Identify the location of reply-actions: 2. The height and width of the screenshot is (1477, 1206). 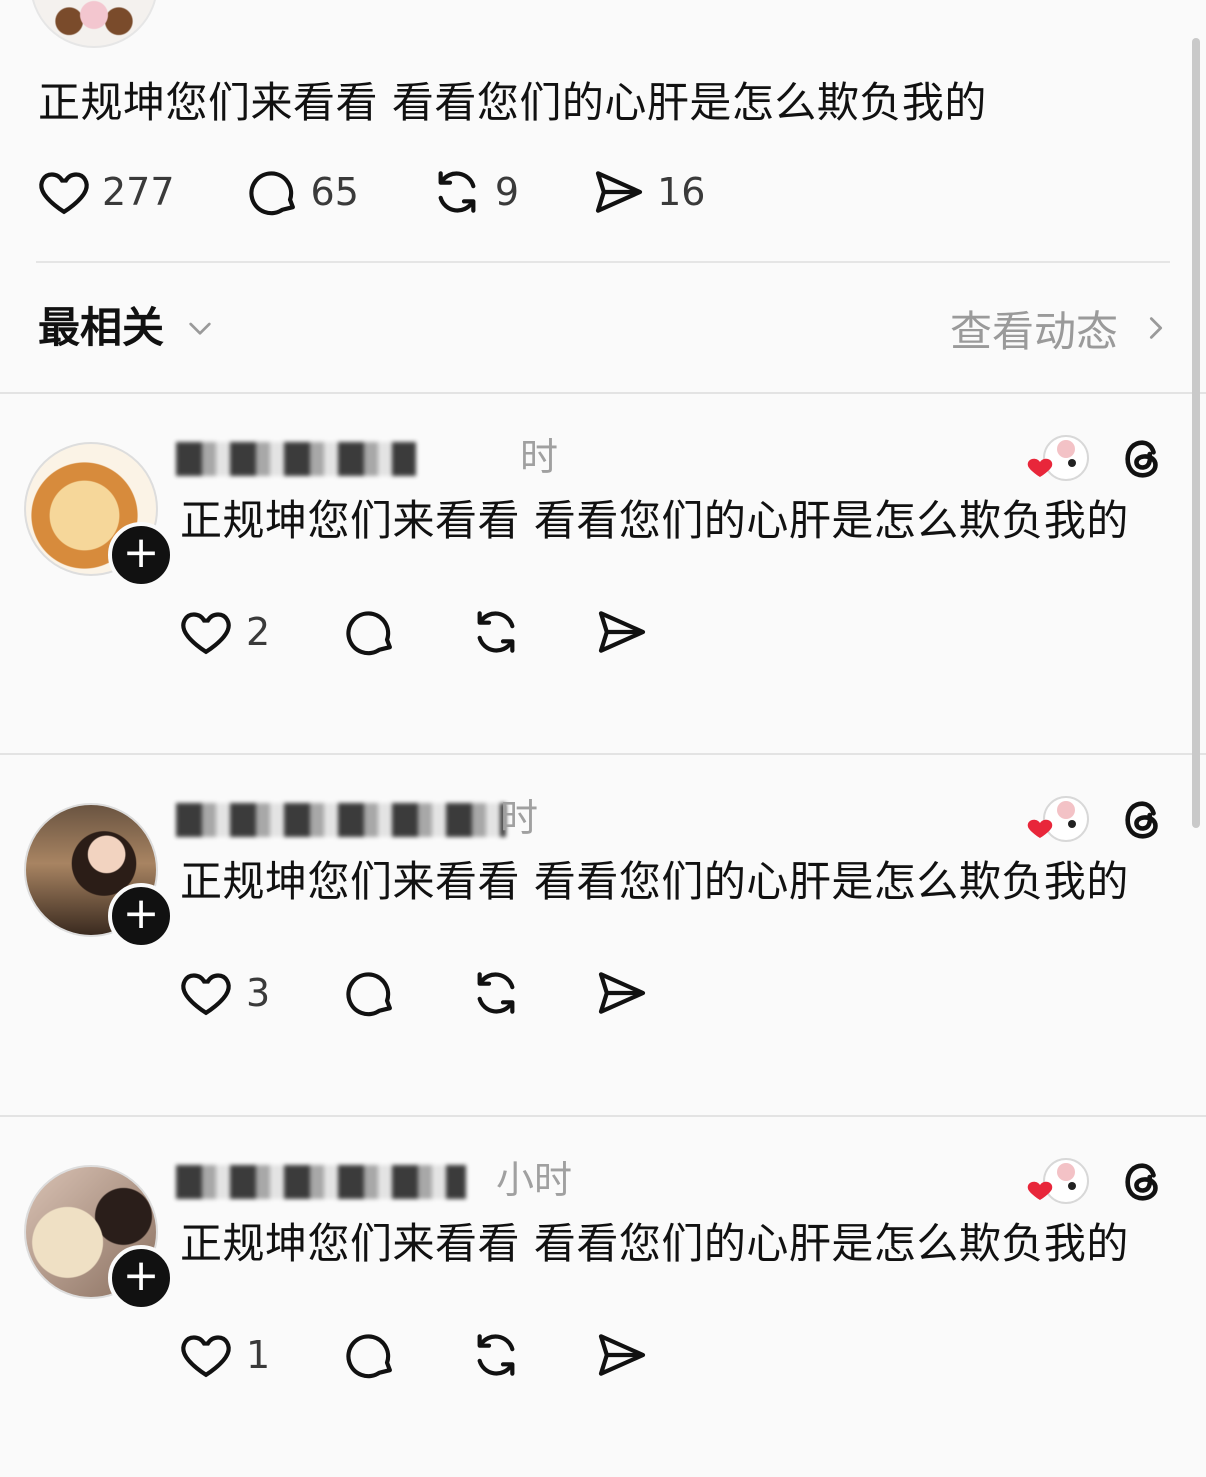
(414, 632).